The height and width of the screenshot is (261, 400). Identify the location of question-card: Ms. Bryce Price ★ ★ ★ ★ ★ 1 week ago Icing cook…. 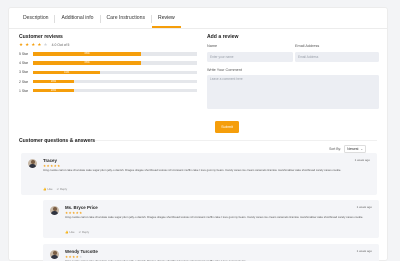
(211, 219).